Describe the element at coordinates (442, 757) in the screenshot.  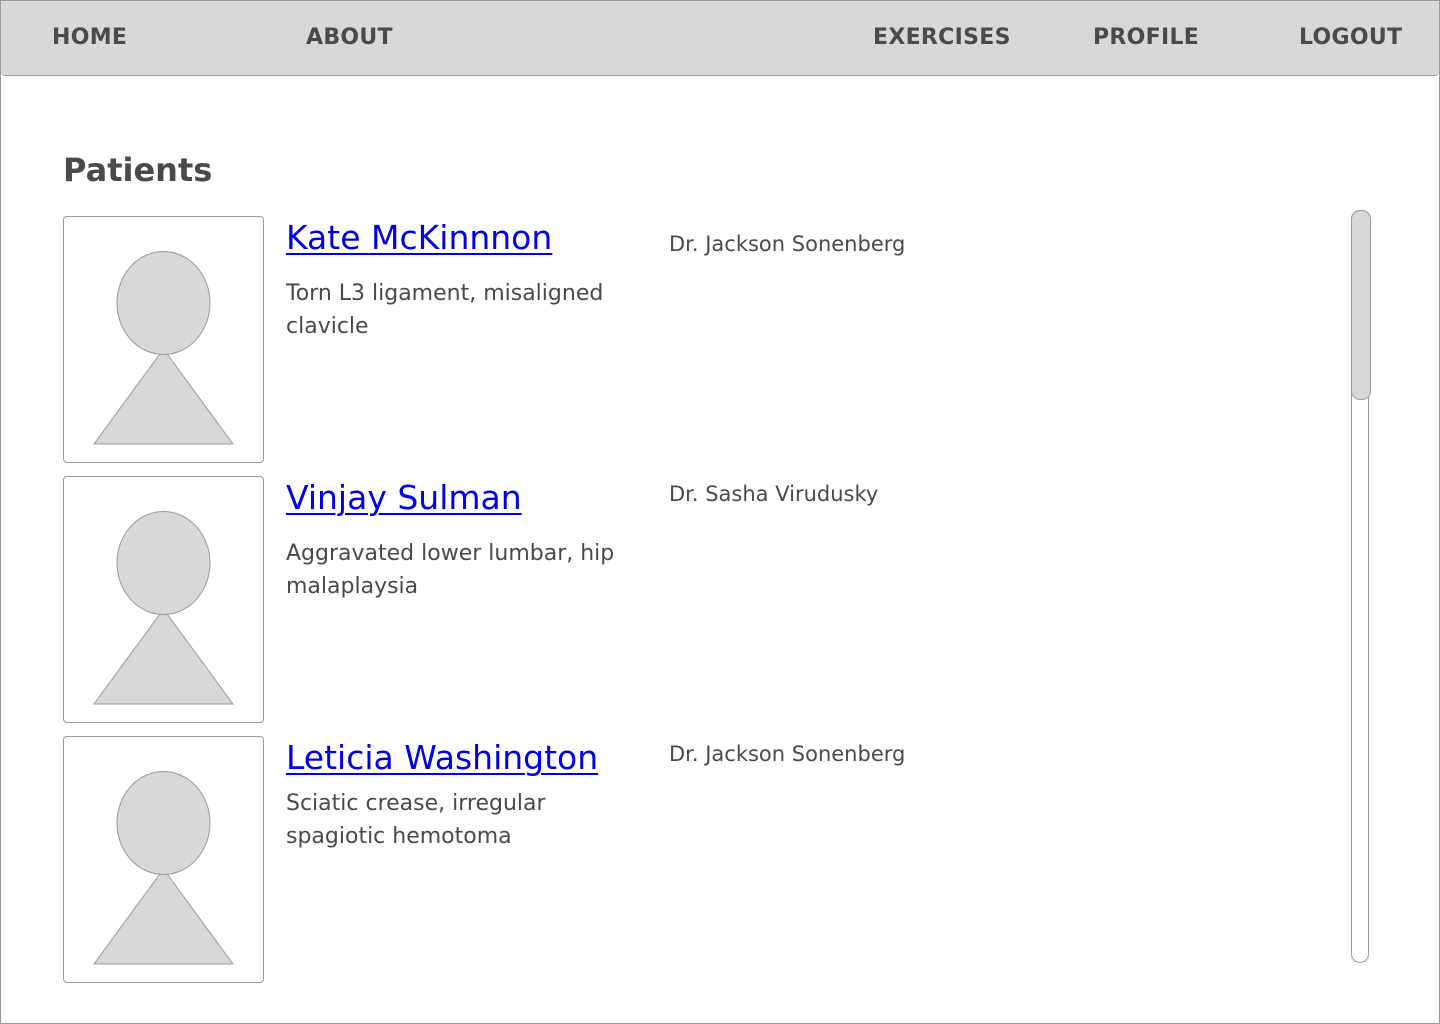
I see `patient-name-link: Leticia Washington` at that location.